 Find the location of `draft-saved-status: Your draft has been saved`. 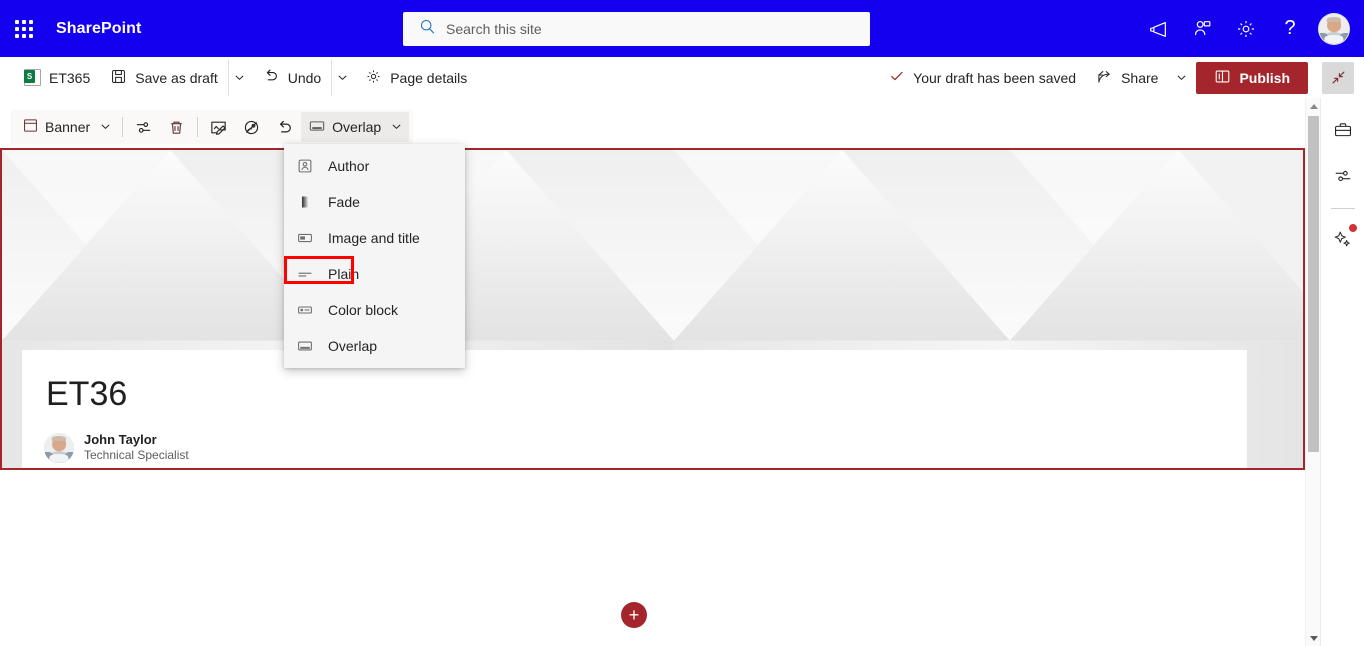

draft-saved-status: Your draft has been saved is located at coordinates (982, 77).